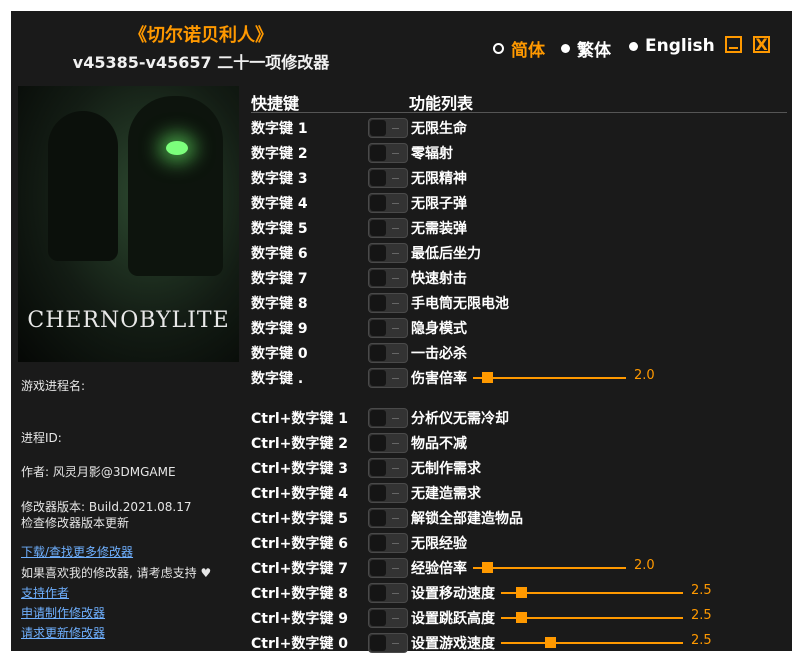 This screenshot has height=657, width=803. What do you see at coordinates (300, 619) in the screenshot?
I see `hotkey-label: Ctrl+数字键 9` at bounding box center [300, 619].